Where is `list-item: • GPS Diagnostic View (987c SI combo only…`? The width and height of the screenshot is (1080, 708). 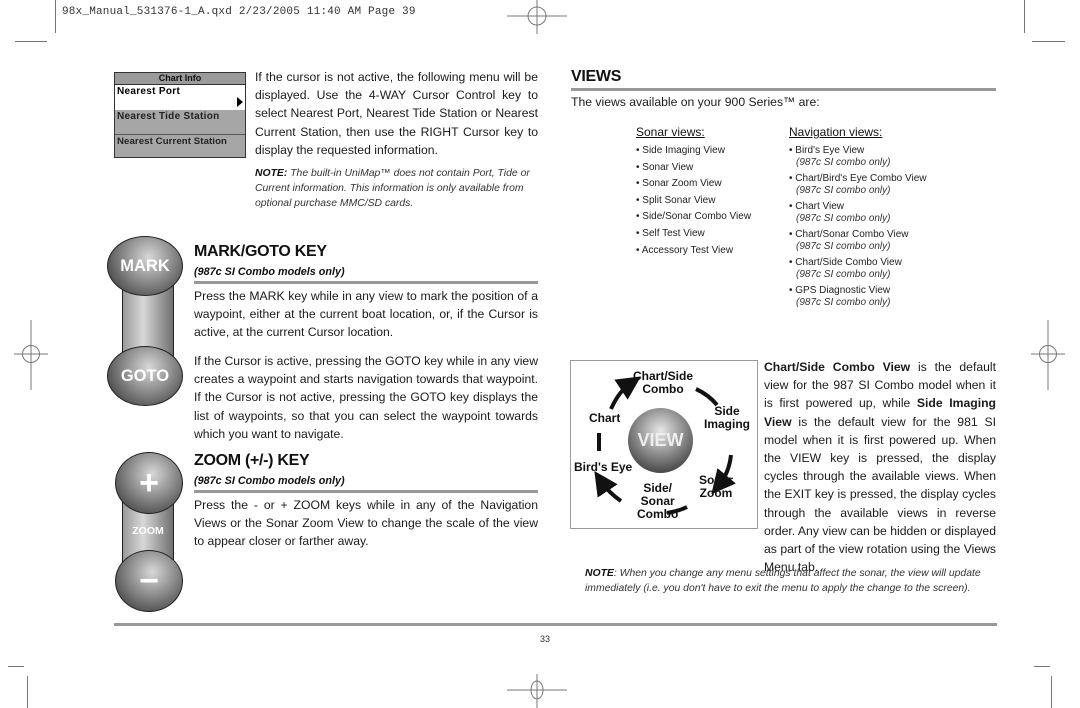
list-item: • GPS Diagnostic View (987c SI combo only… is located at coordinates (864, 297).